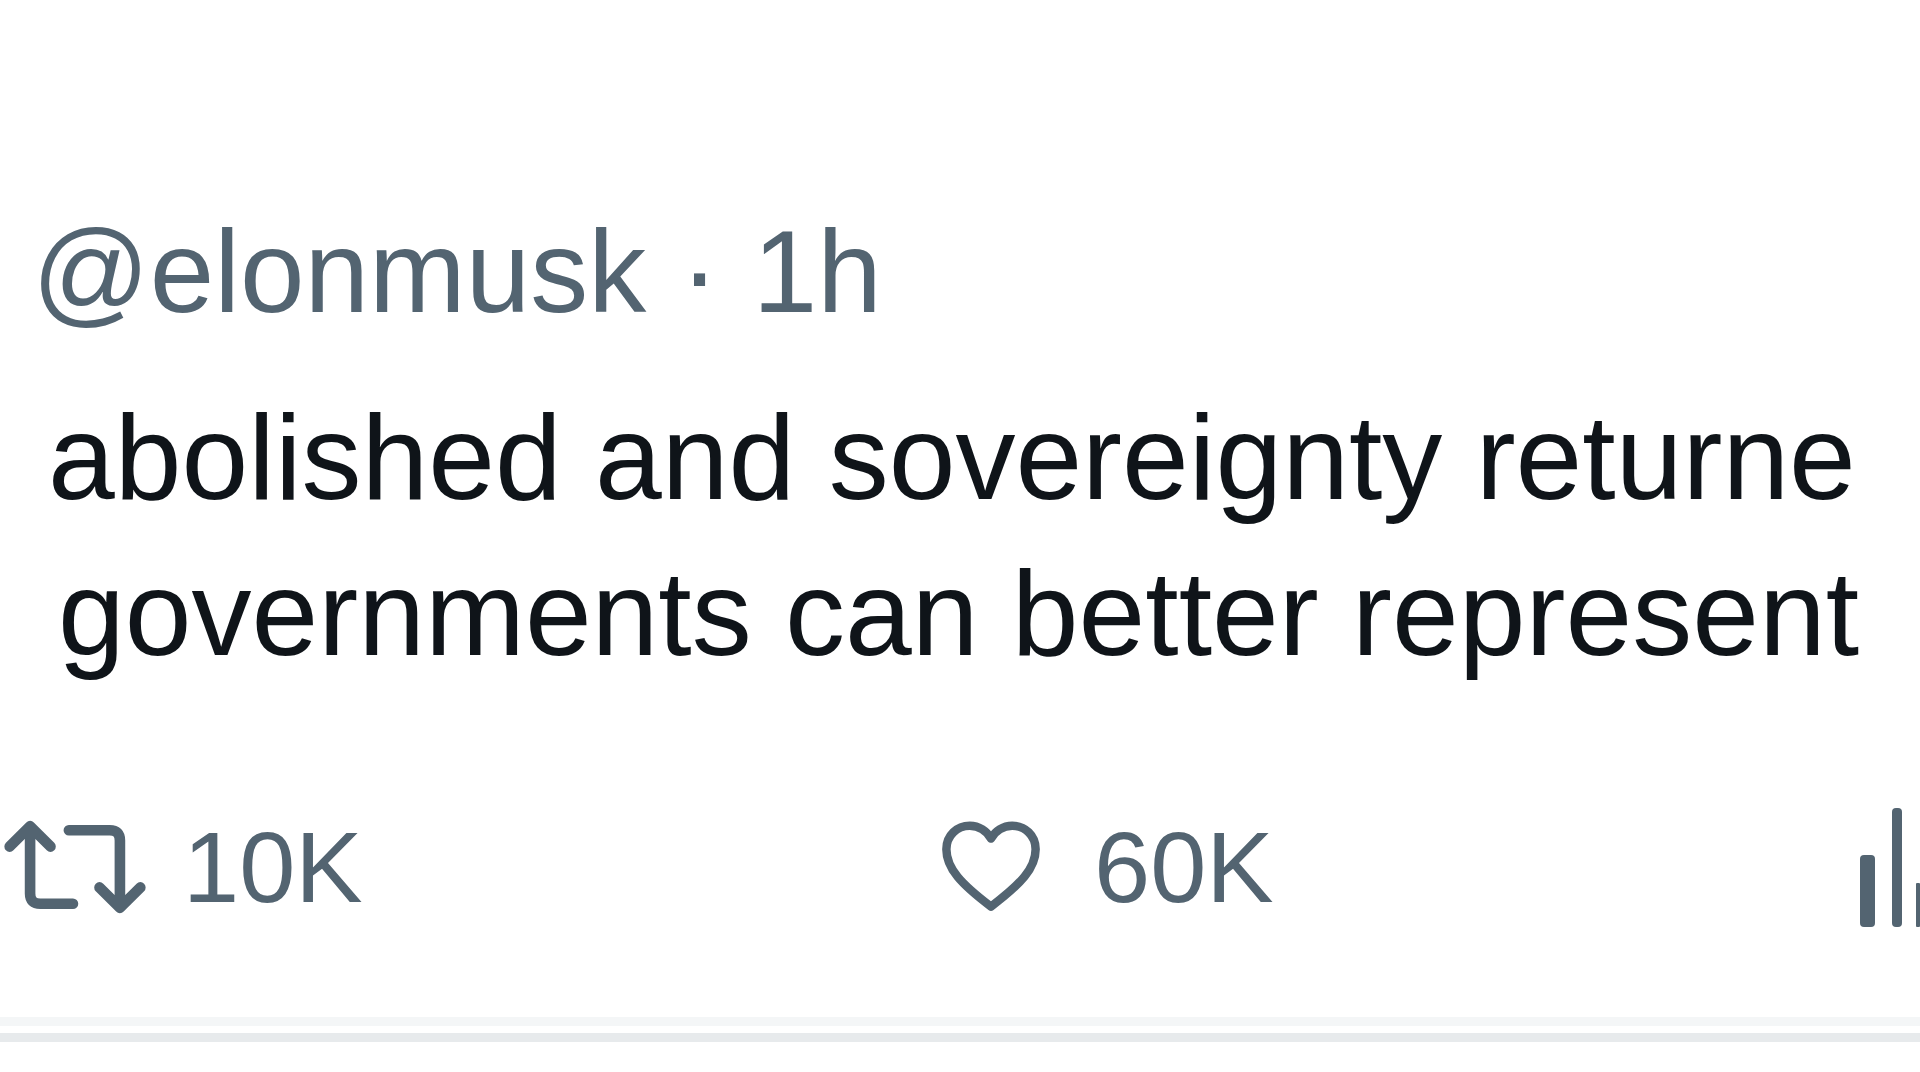 The height and width of the screenshot is (1072, 1920). I want to click on timestamp-link: 1h, so click(817, 272).